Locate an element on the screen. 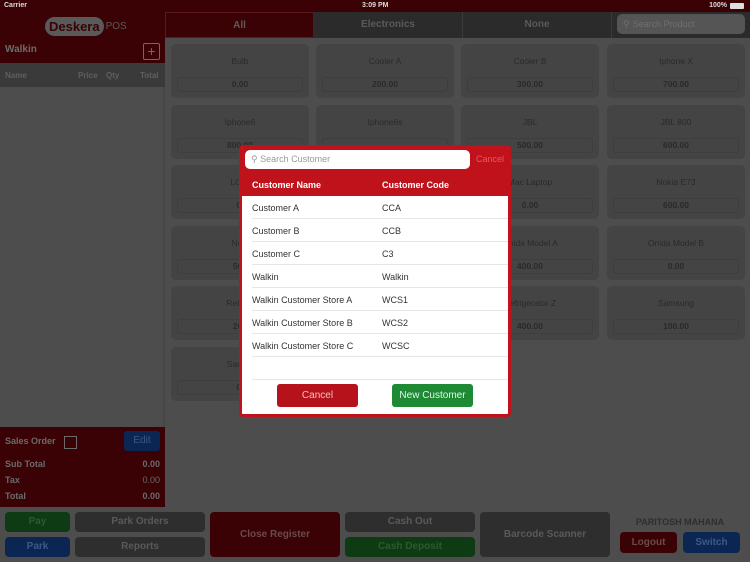 This screenshot has width=750, height=562. product-name: Iphone6 is located at coordinates (240, 121).